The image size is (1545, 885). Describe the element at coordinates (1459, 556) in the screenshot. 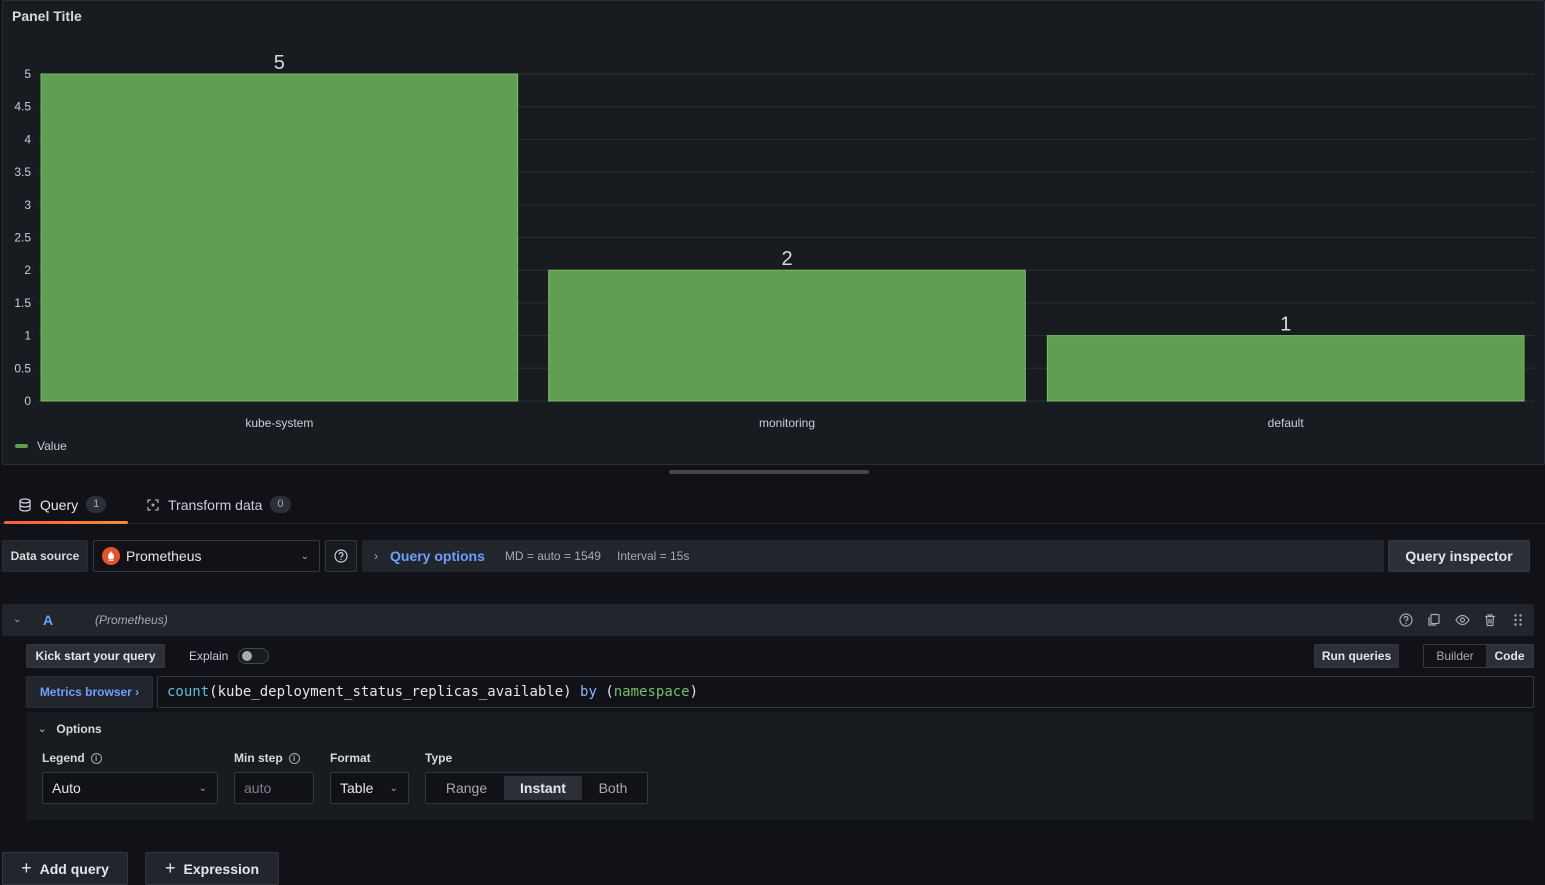

I see `query-inspector-button: Query inspector` at that location.